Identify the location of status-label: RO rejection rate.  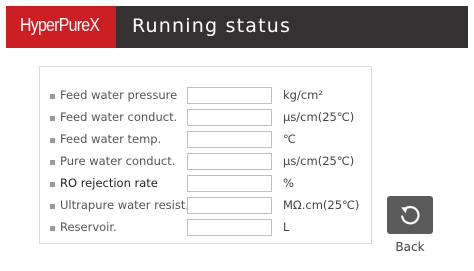
(109, 183).